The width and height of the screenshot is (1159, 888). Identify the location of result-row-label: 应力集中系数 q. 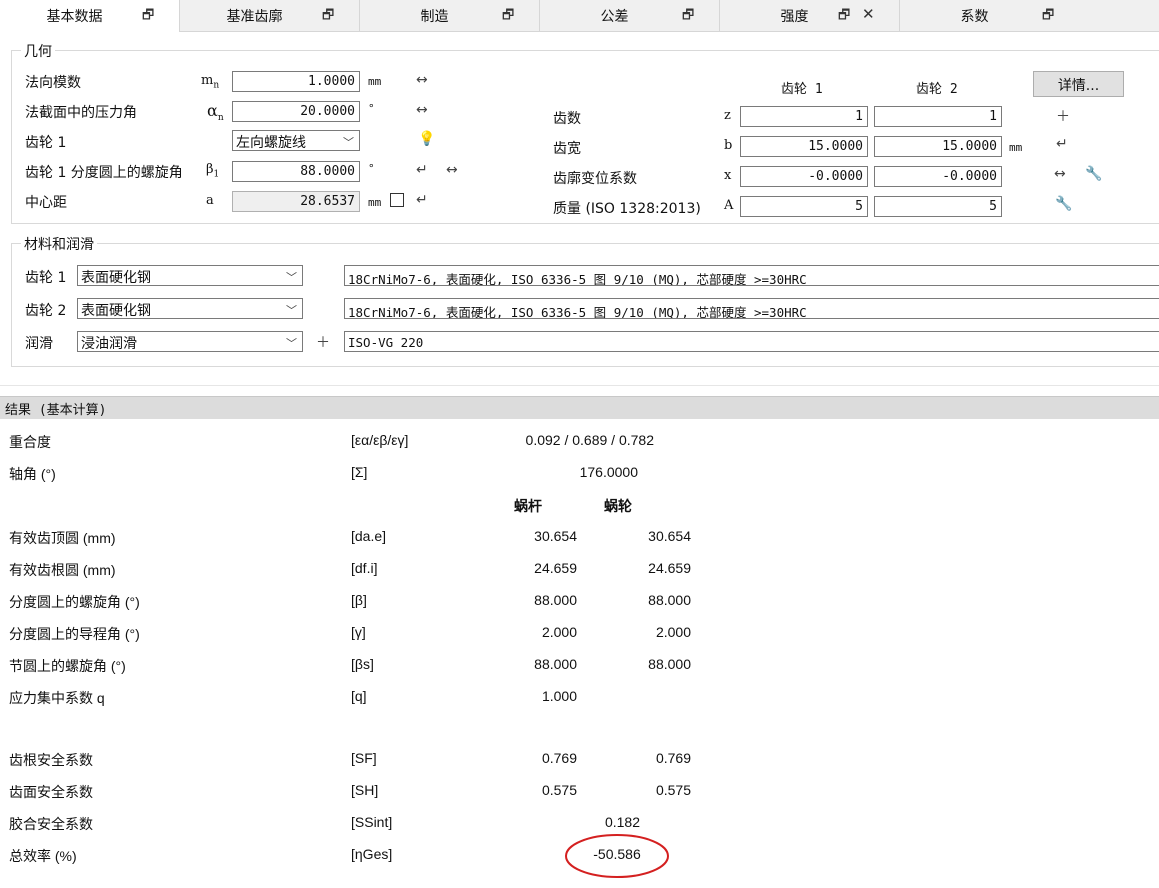
(57, 698).